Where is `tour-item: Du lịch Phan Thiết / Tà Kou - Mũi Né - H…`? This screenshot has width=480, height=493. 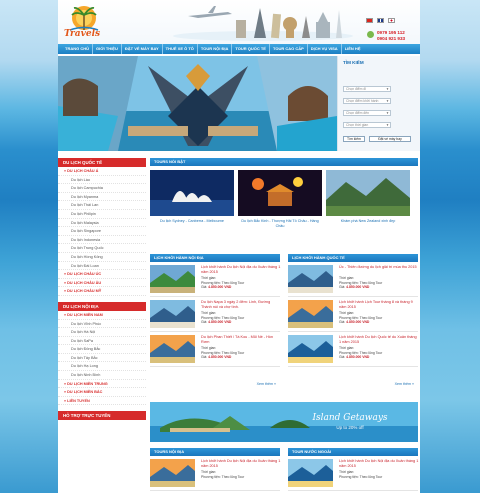
tour-item: Du lịch Phan Thiết / Tà Kou - Mũi Né - H… is located at coordinates (215, 349).